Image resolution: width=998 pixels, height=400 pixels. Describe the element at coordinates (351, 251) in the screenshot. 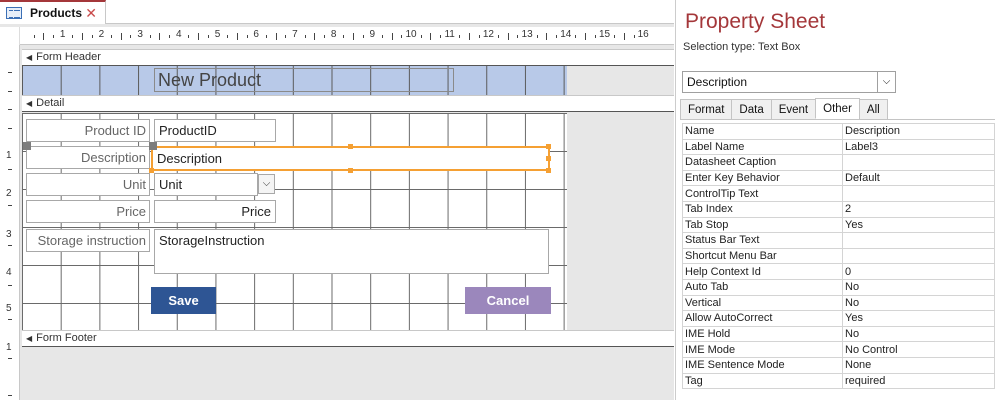

I see `storage-instruction-textbox: StorageInstruction` at that location.